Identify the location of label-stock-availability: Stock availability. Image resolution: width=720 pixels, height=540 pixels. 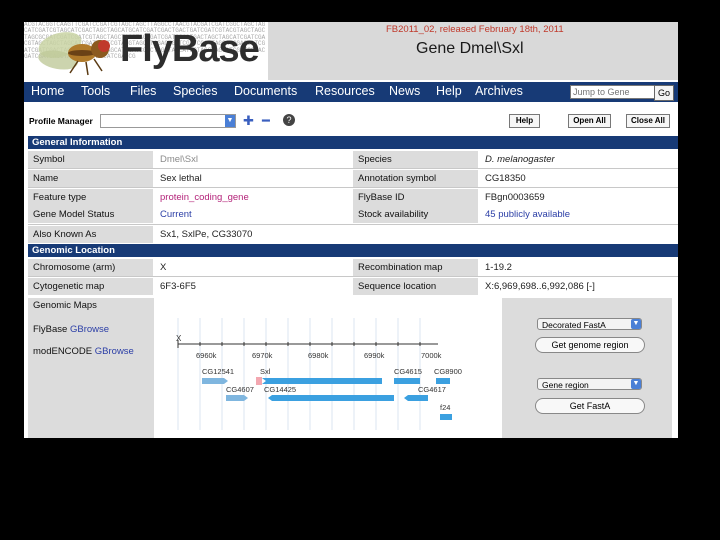
(416, 214).